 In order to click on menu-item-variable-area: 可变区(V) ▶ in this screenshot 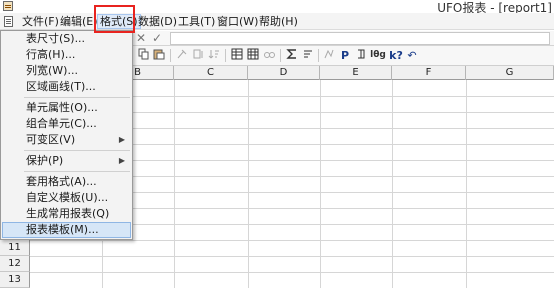, I will do `click(66, 140)`.